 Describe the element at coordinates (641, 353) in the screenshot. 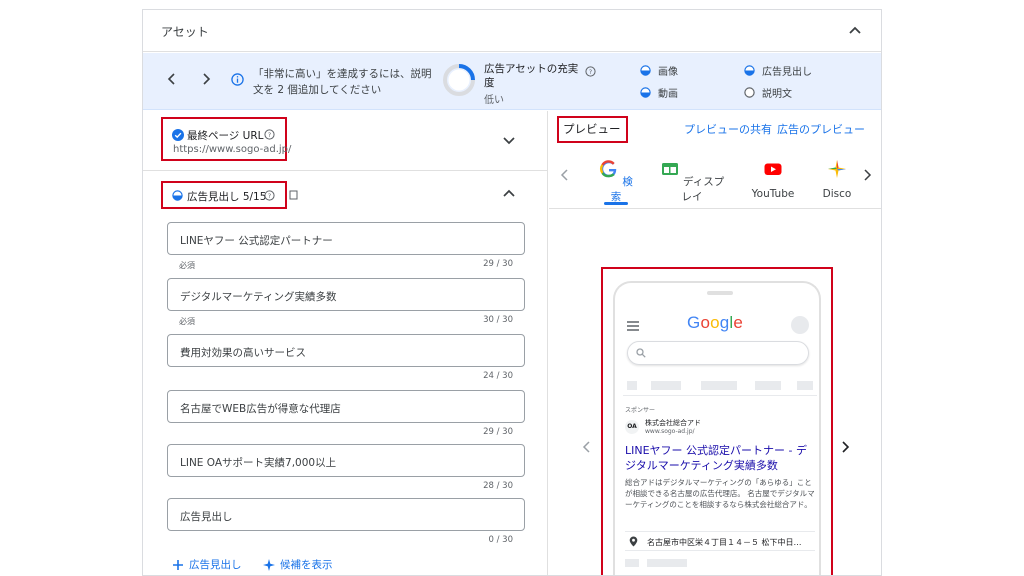

I see `search-icon` at that location.